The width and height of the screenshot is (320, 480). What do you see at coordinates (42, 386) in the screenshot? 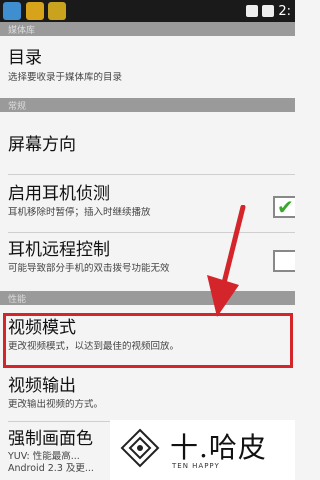
I see `item-title: 视频输出` at bounding box center [42, 386].